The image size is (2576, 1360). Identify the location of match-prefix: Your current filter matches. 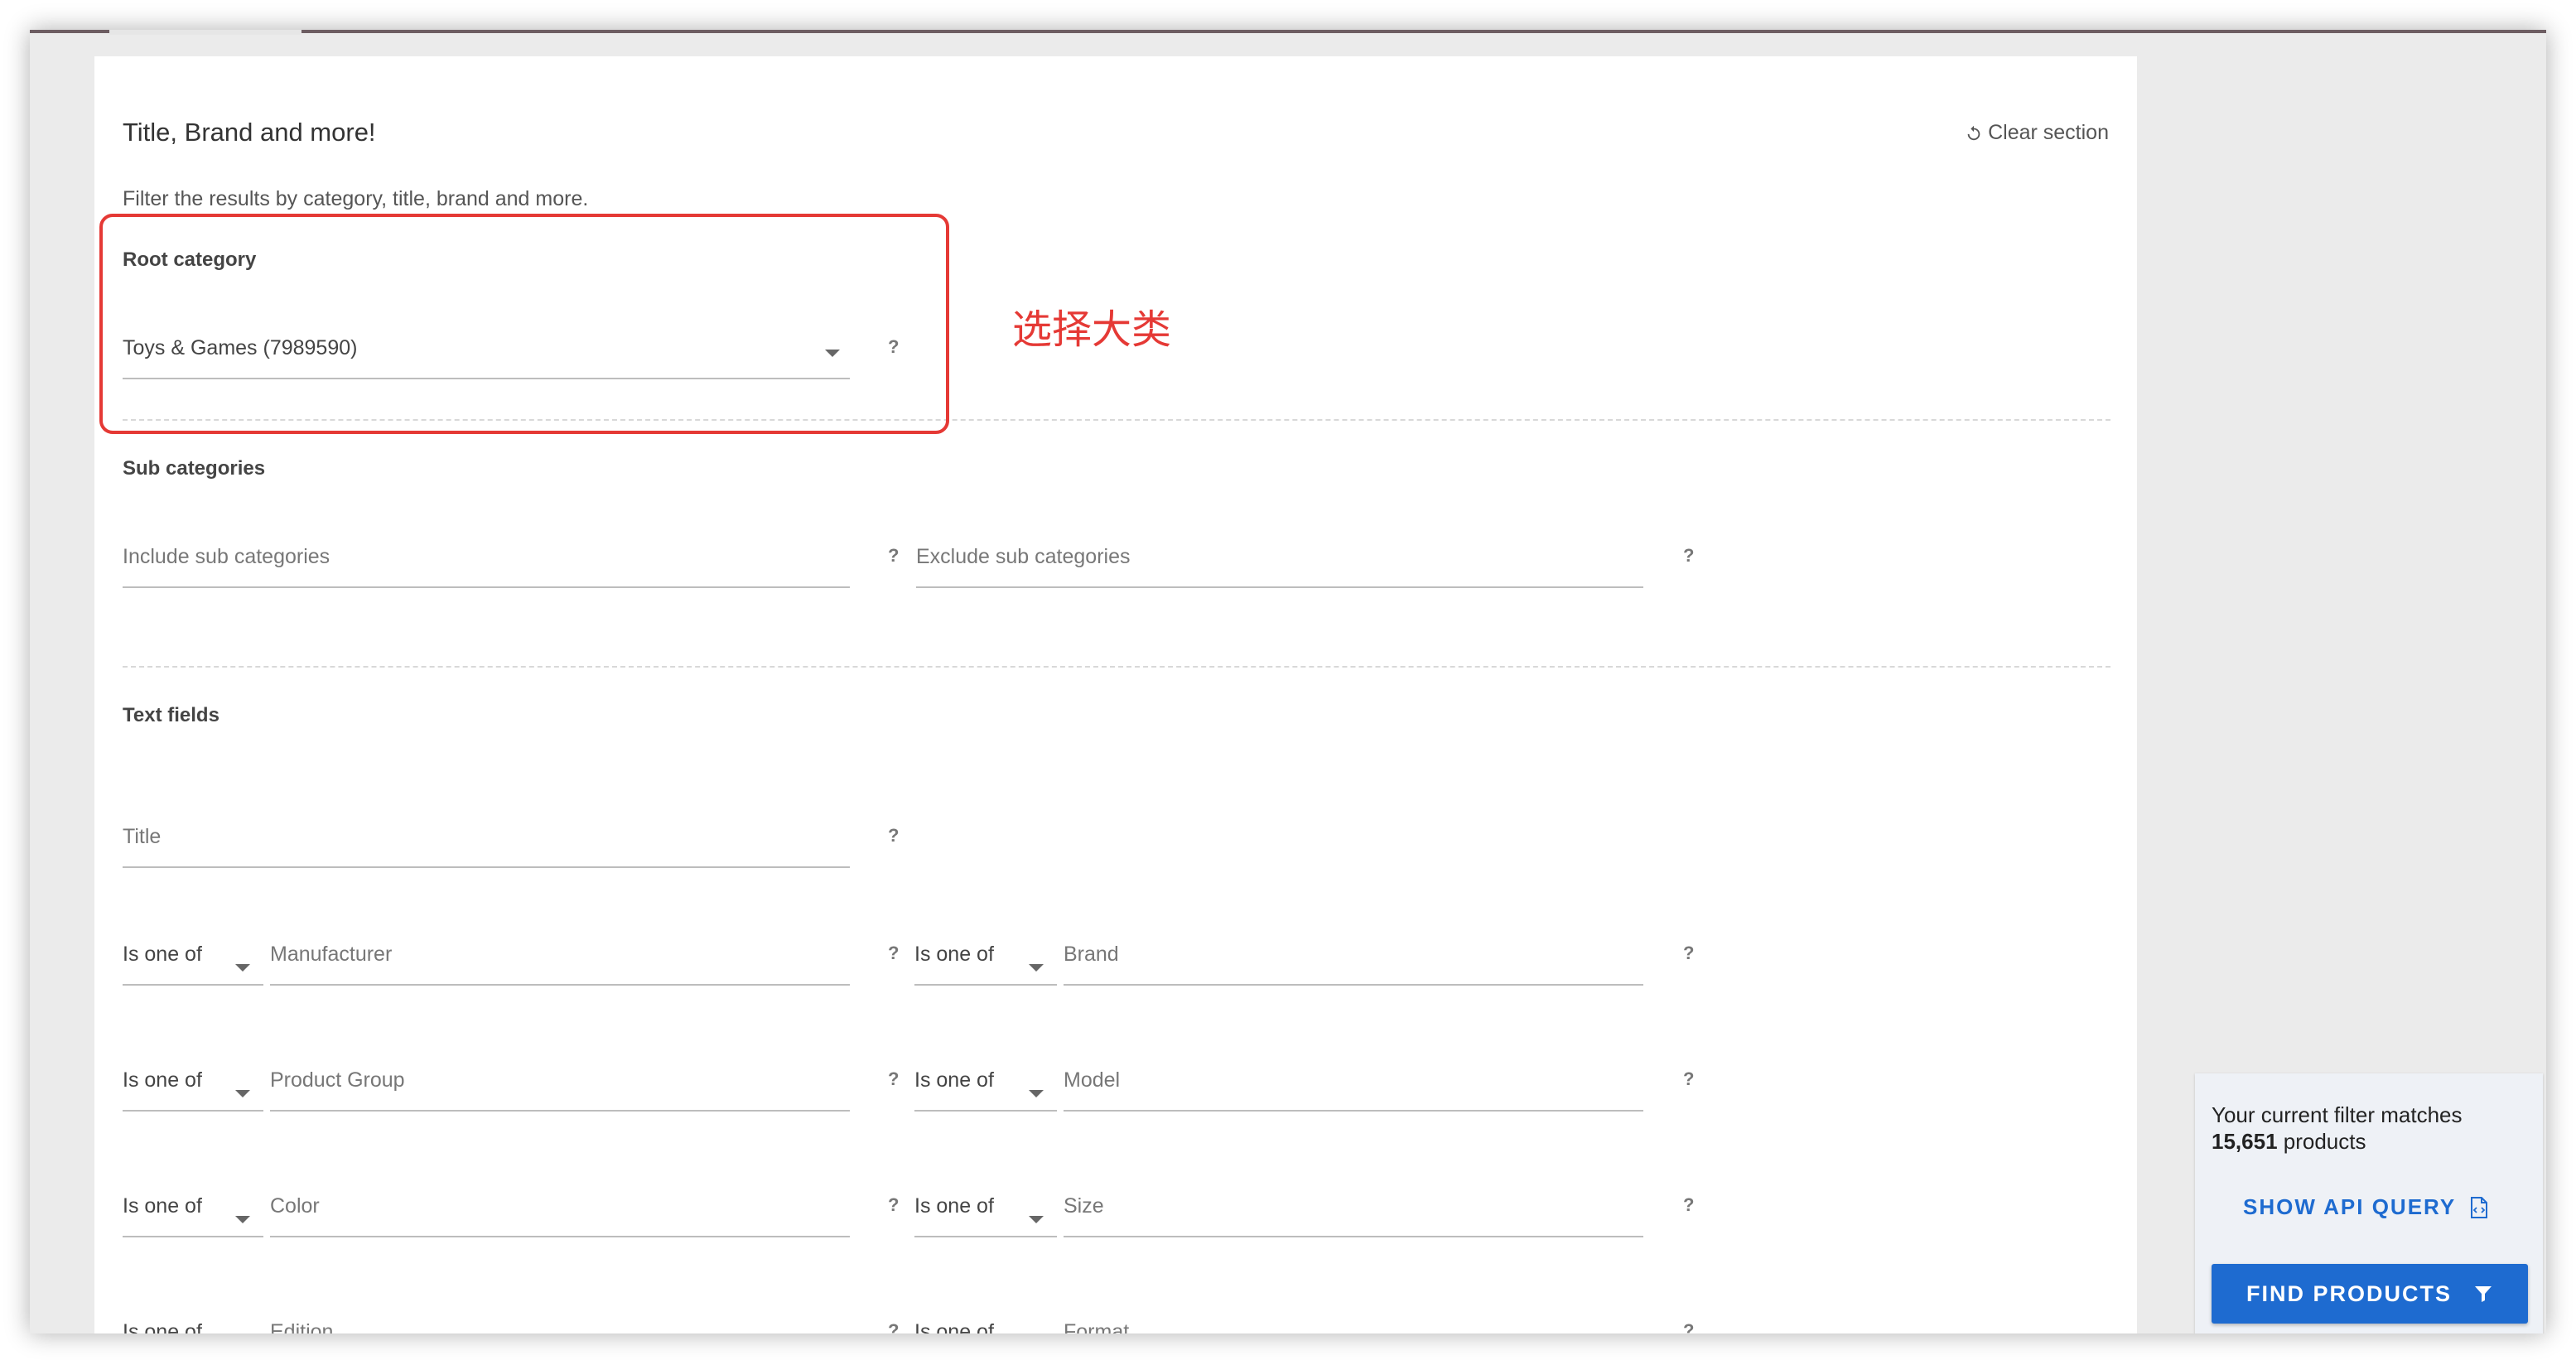
(2337, 1114).